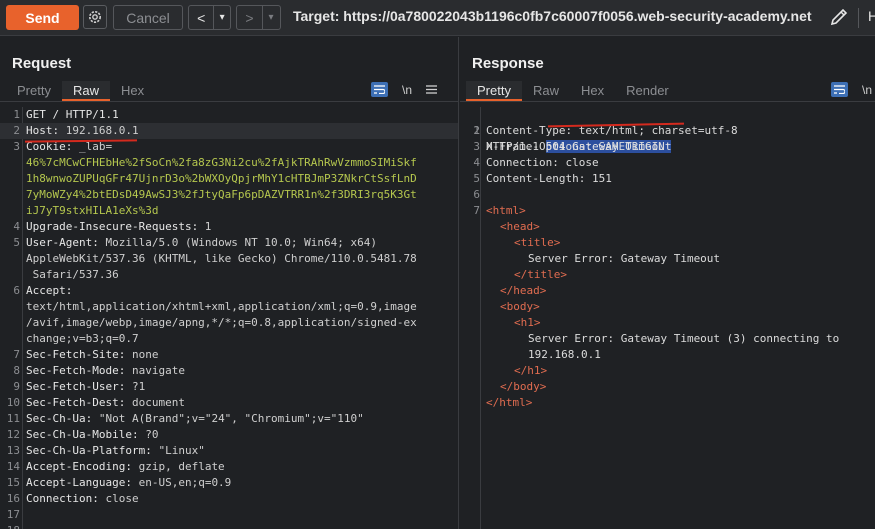 The height and width of the screenshot is (529, 875). I want to click on response-code-line: 2 Content-Type: text/html; charset=utf-8, so click(667, 131).